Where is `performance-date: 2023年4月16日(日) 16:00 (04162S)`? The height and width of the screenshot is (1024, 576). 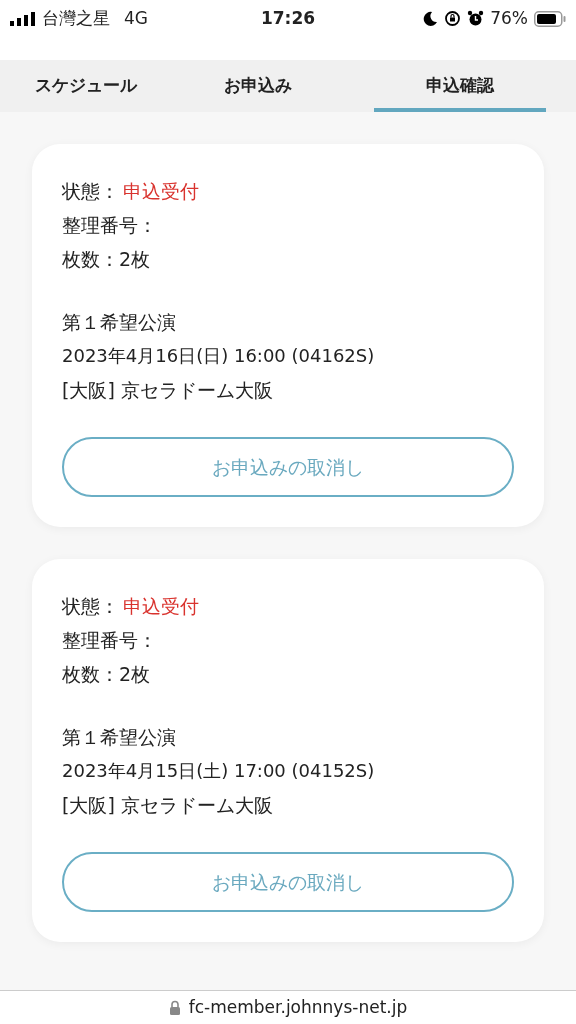
performance-date: 2023年4月16日(日) 16:00 (04162S) is located at coordinates (218, 356).